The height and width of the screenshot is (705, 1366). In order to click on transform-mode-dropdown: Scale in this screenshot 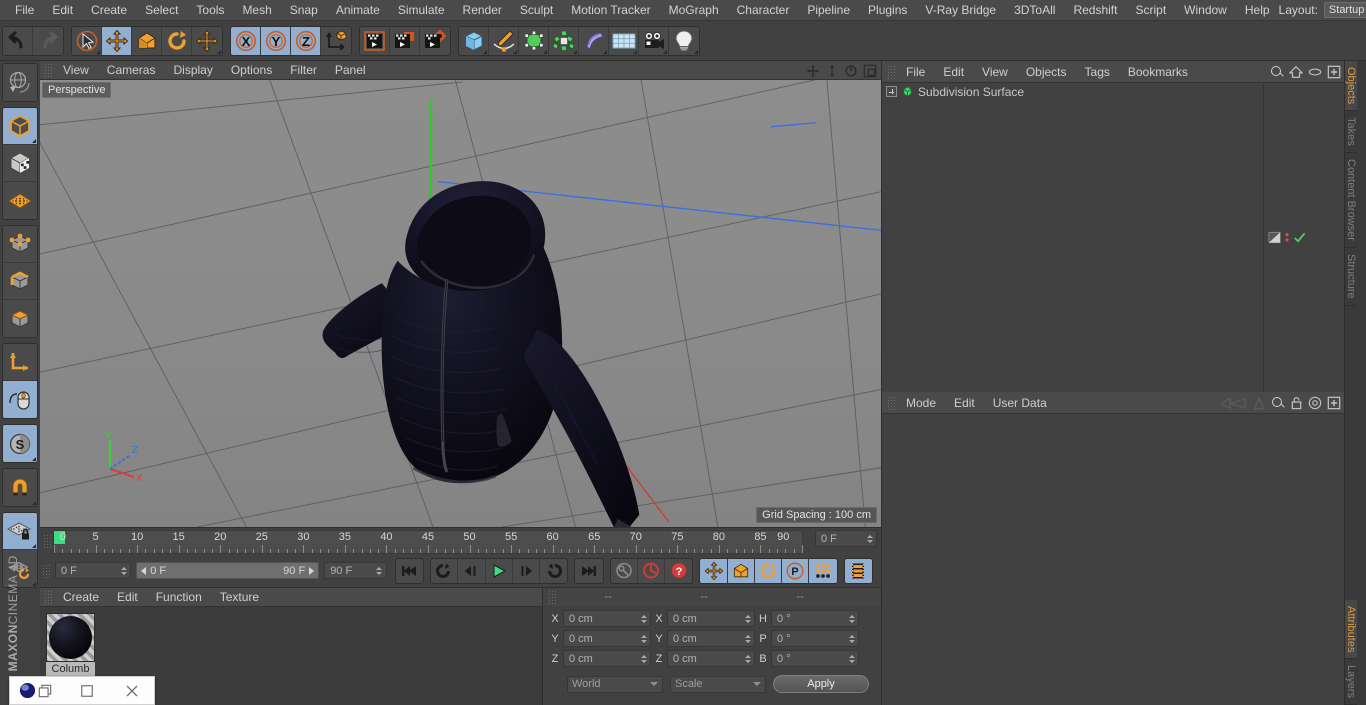, I will do `click(718, 684)`.